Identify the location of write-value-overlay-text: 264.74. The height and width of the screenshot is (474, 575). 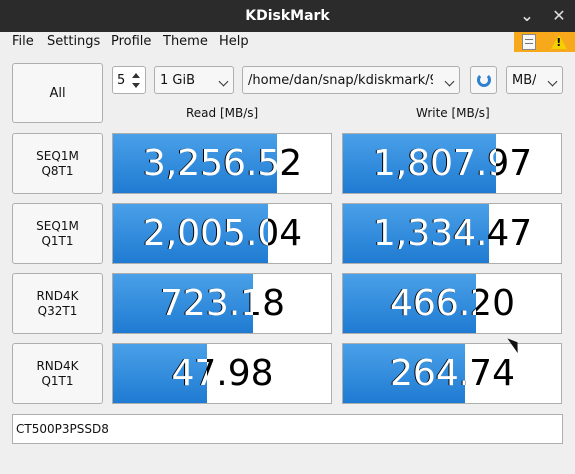
(427, 373).